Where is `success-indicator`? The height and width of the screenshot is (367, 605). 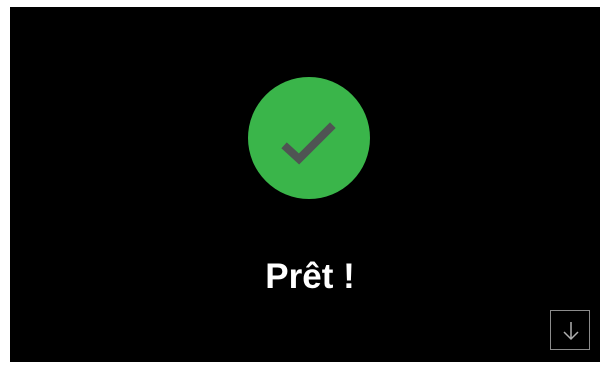 success-indicator is located at coordinates (309, 138).